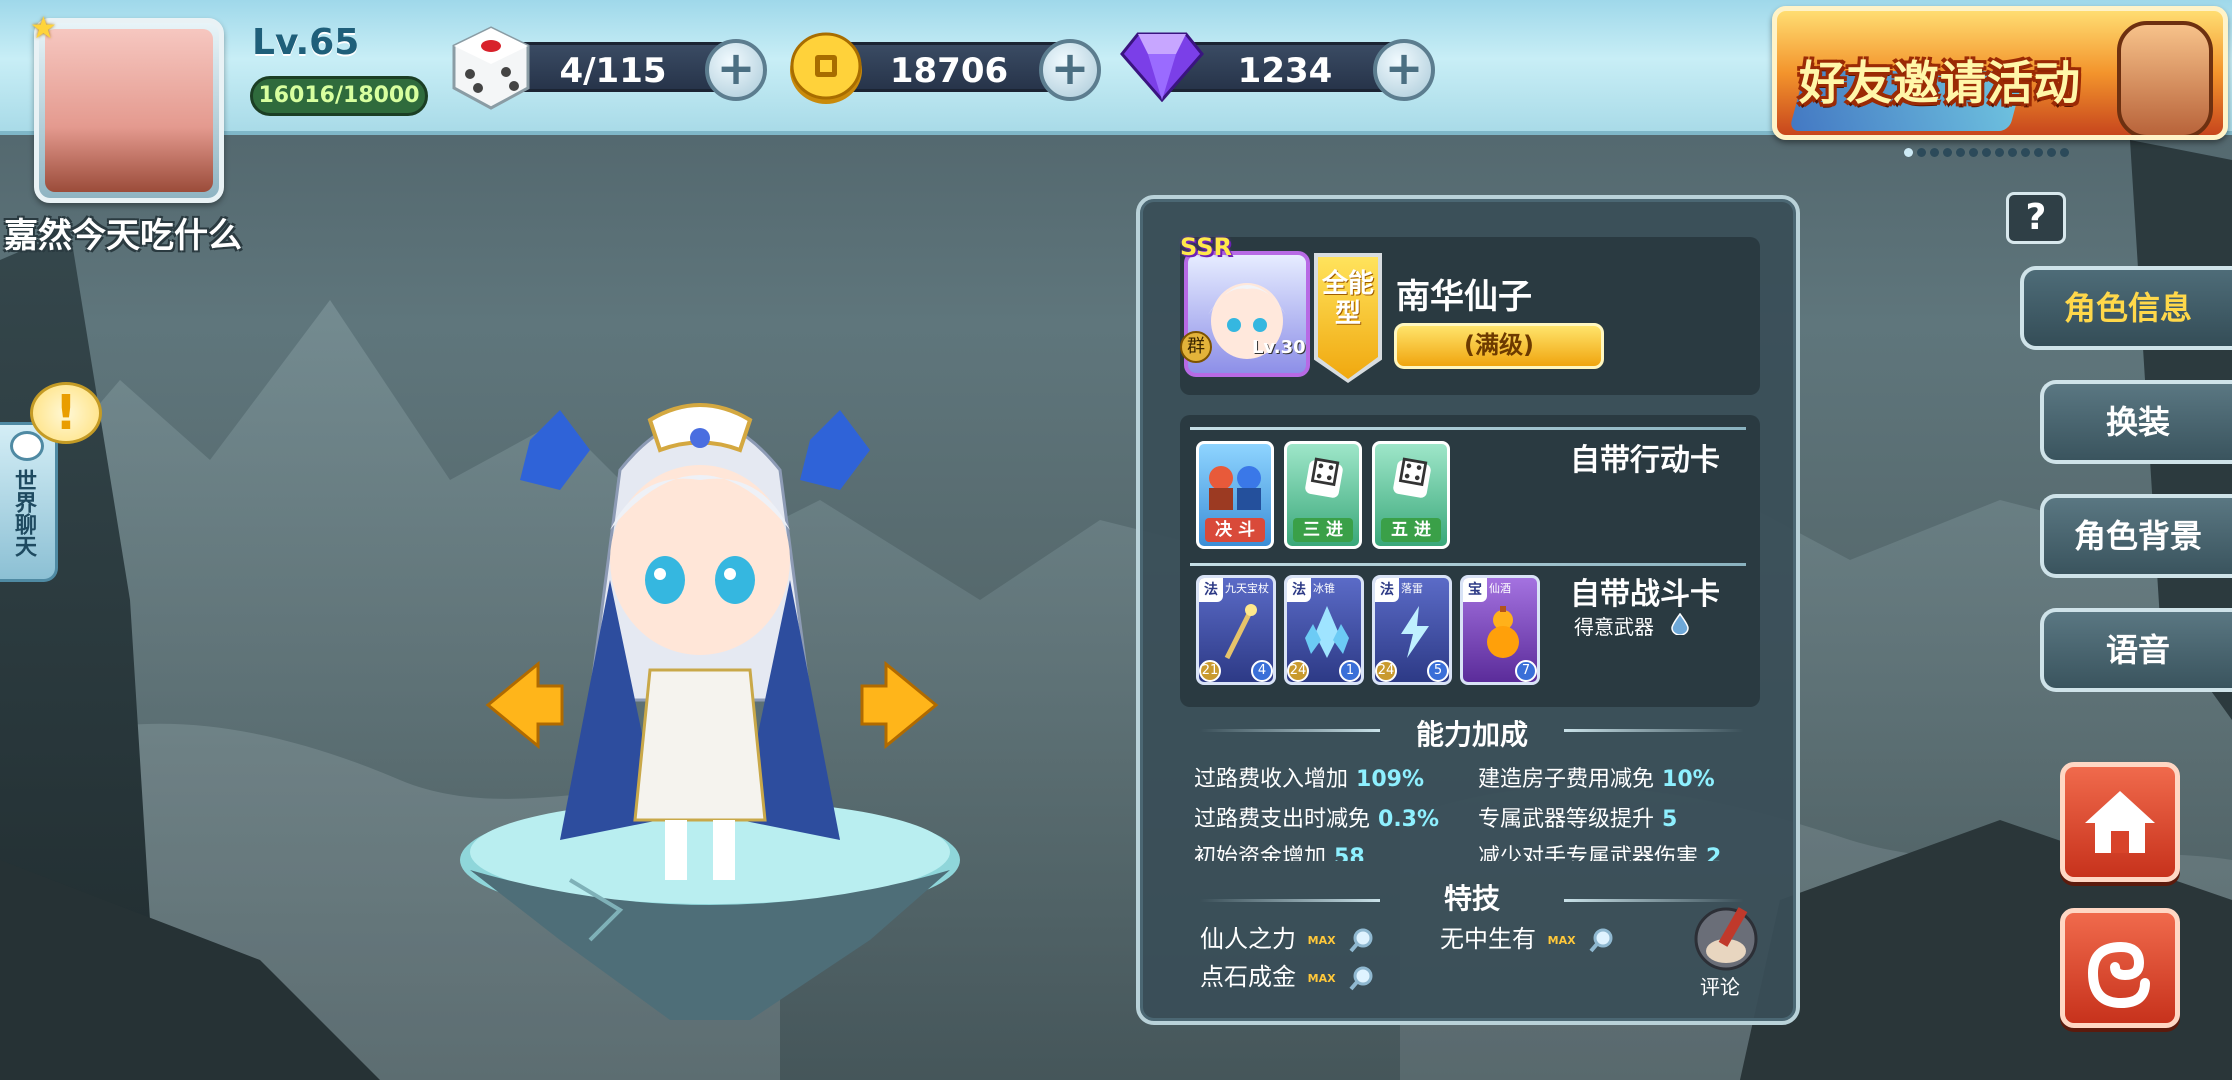  I want to click on action-card-duel: 决 斗, so click(1235, 495).